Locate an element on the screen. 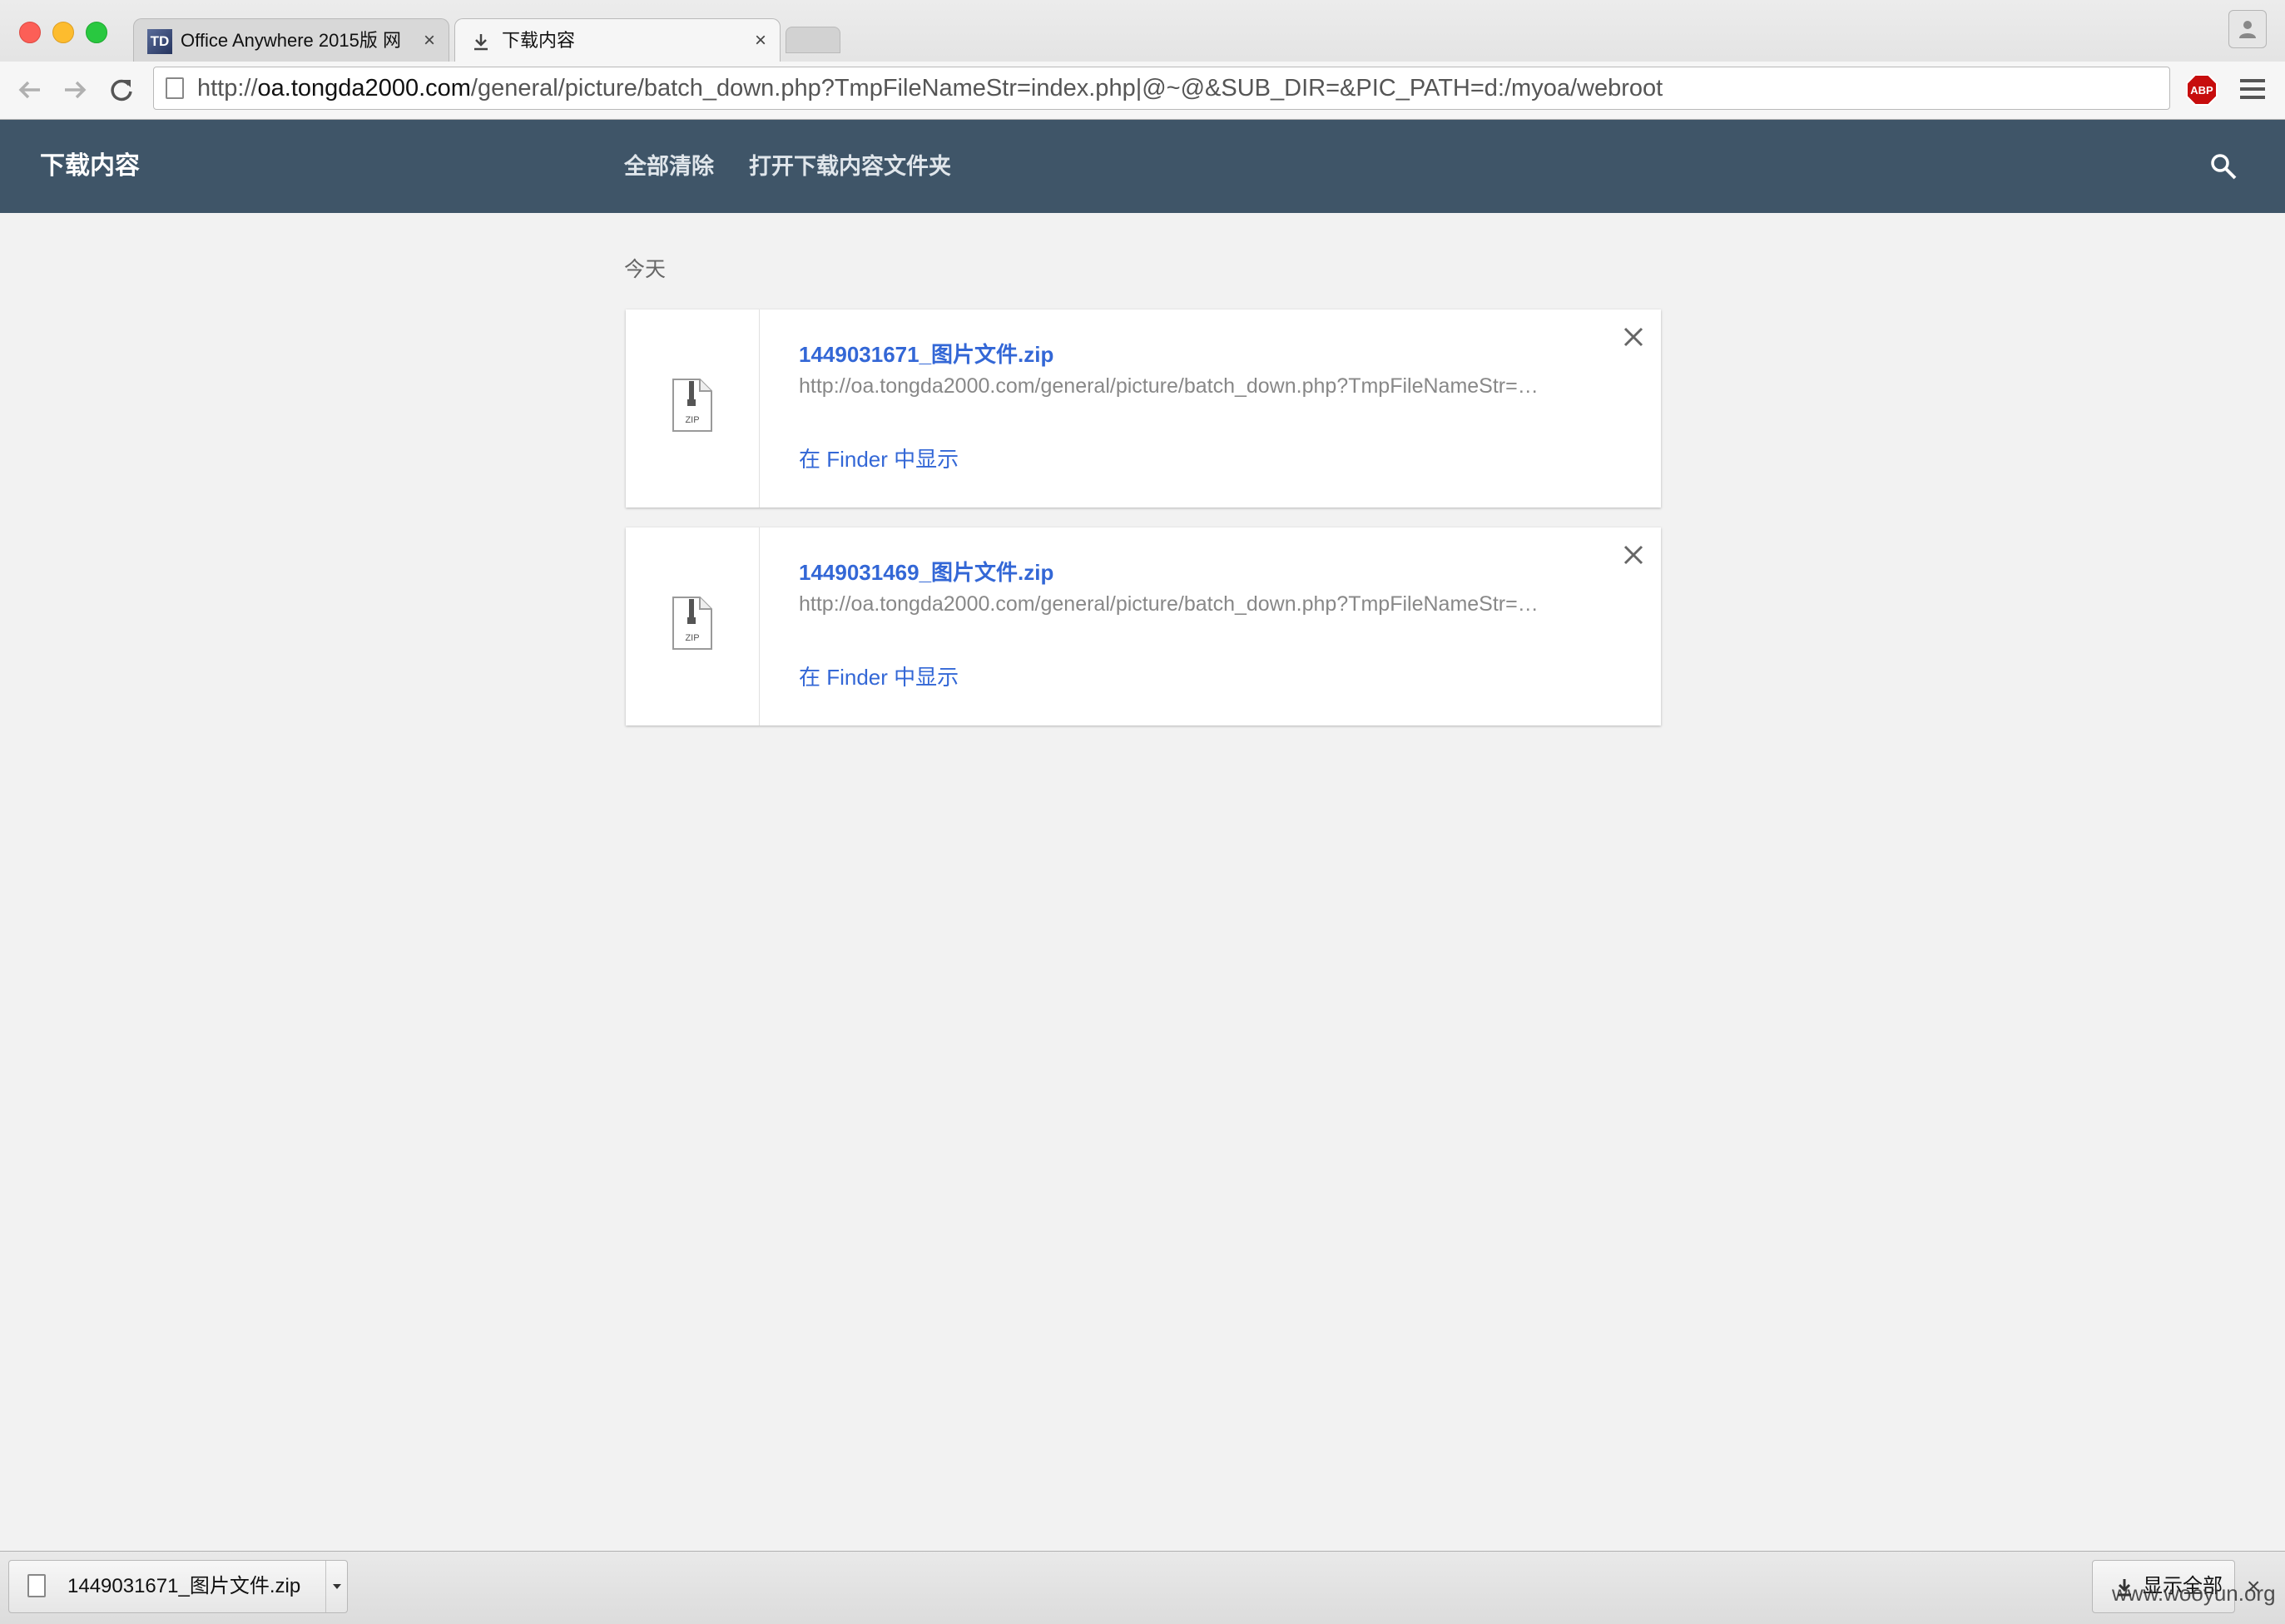 The width and height of the screenshot is (2285, 1624). tab-downloads: 下载内容 × is located at coordinates (617, 40).